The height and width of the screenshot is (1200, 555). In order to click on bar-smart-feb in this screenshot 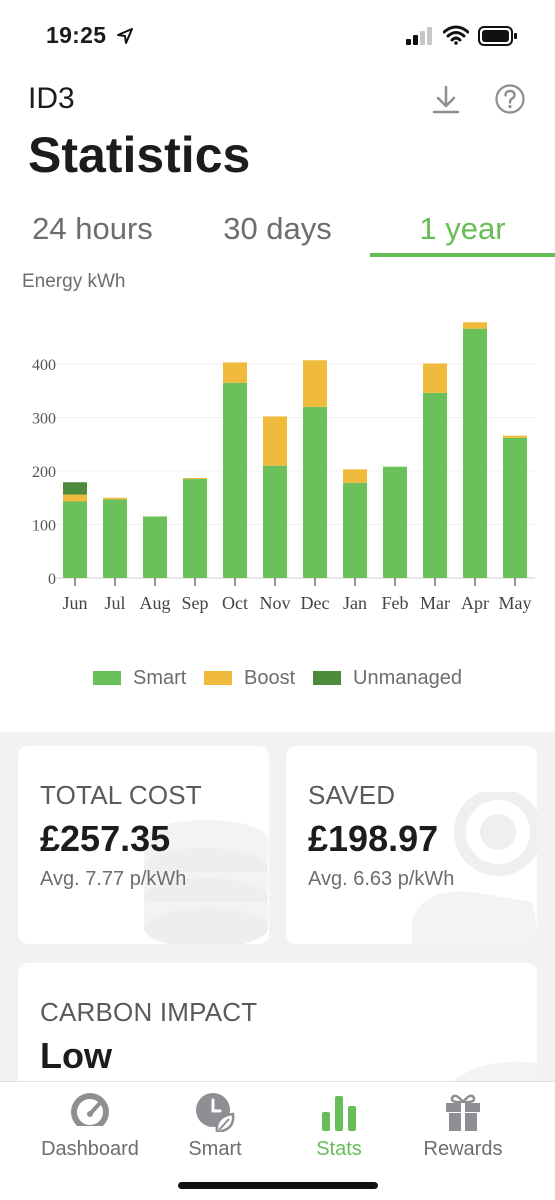, I will do `click(395, 522)`.